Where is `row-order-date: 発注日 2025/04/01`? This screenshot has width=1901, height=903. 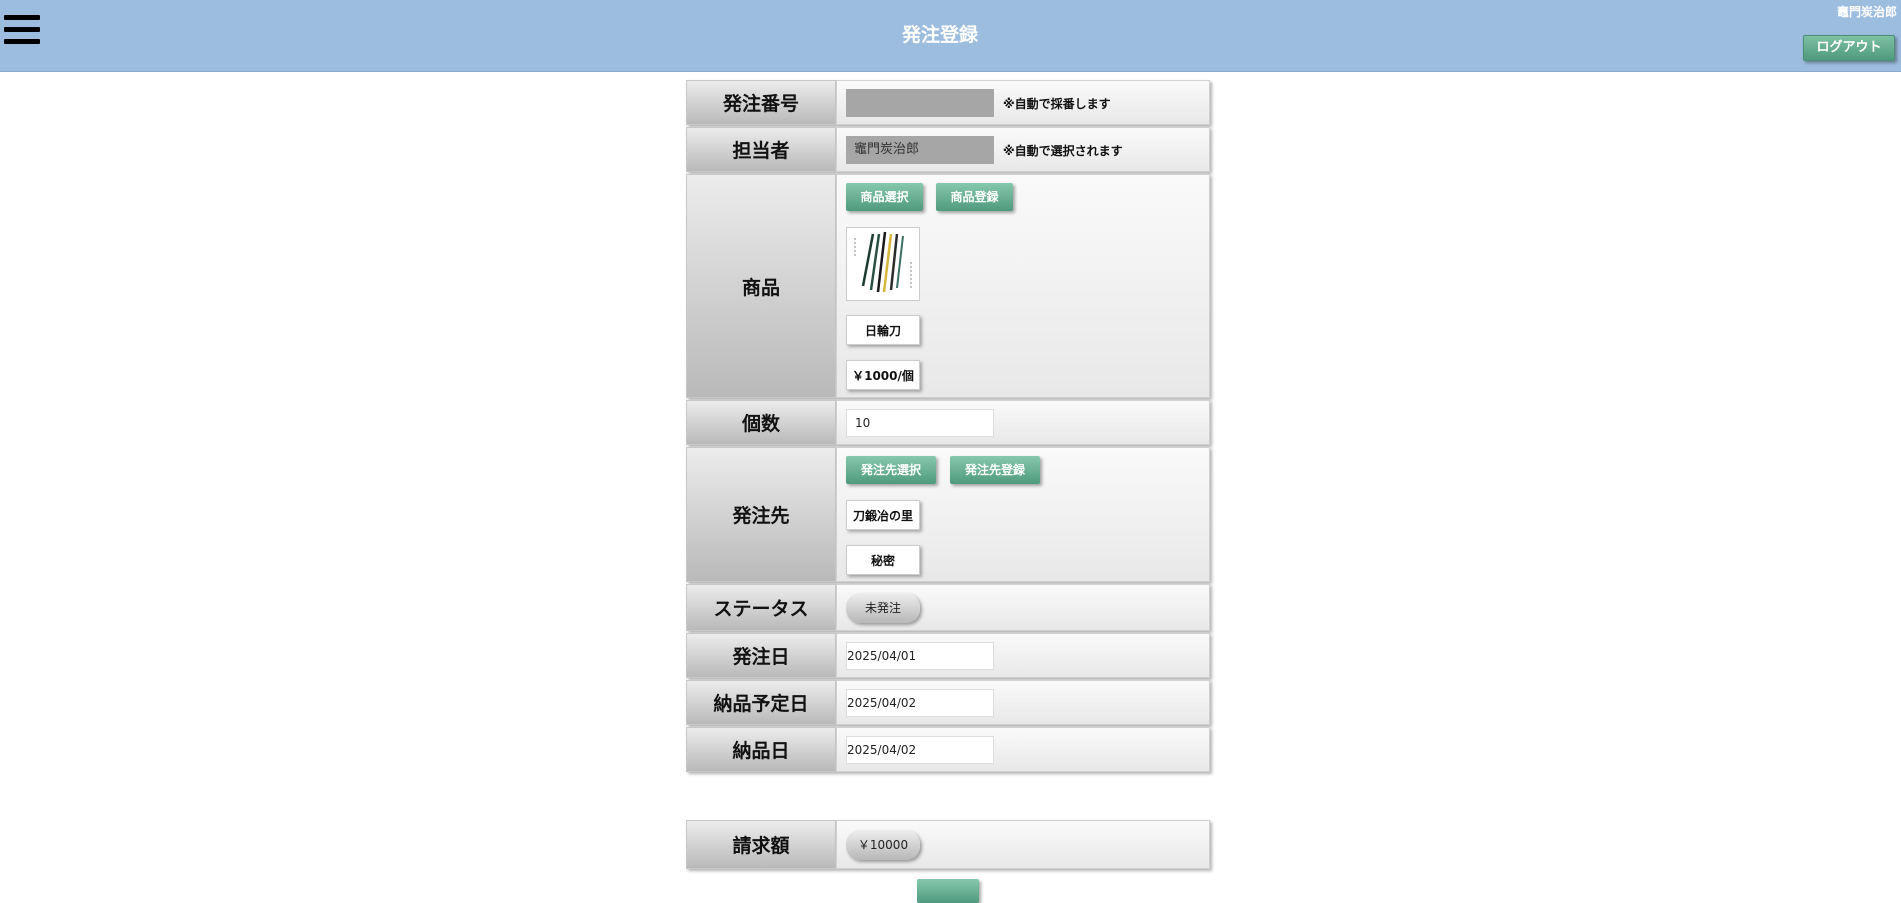
row-order-date: 発注日 2025/04/01 is located at coordinates (948, 655).